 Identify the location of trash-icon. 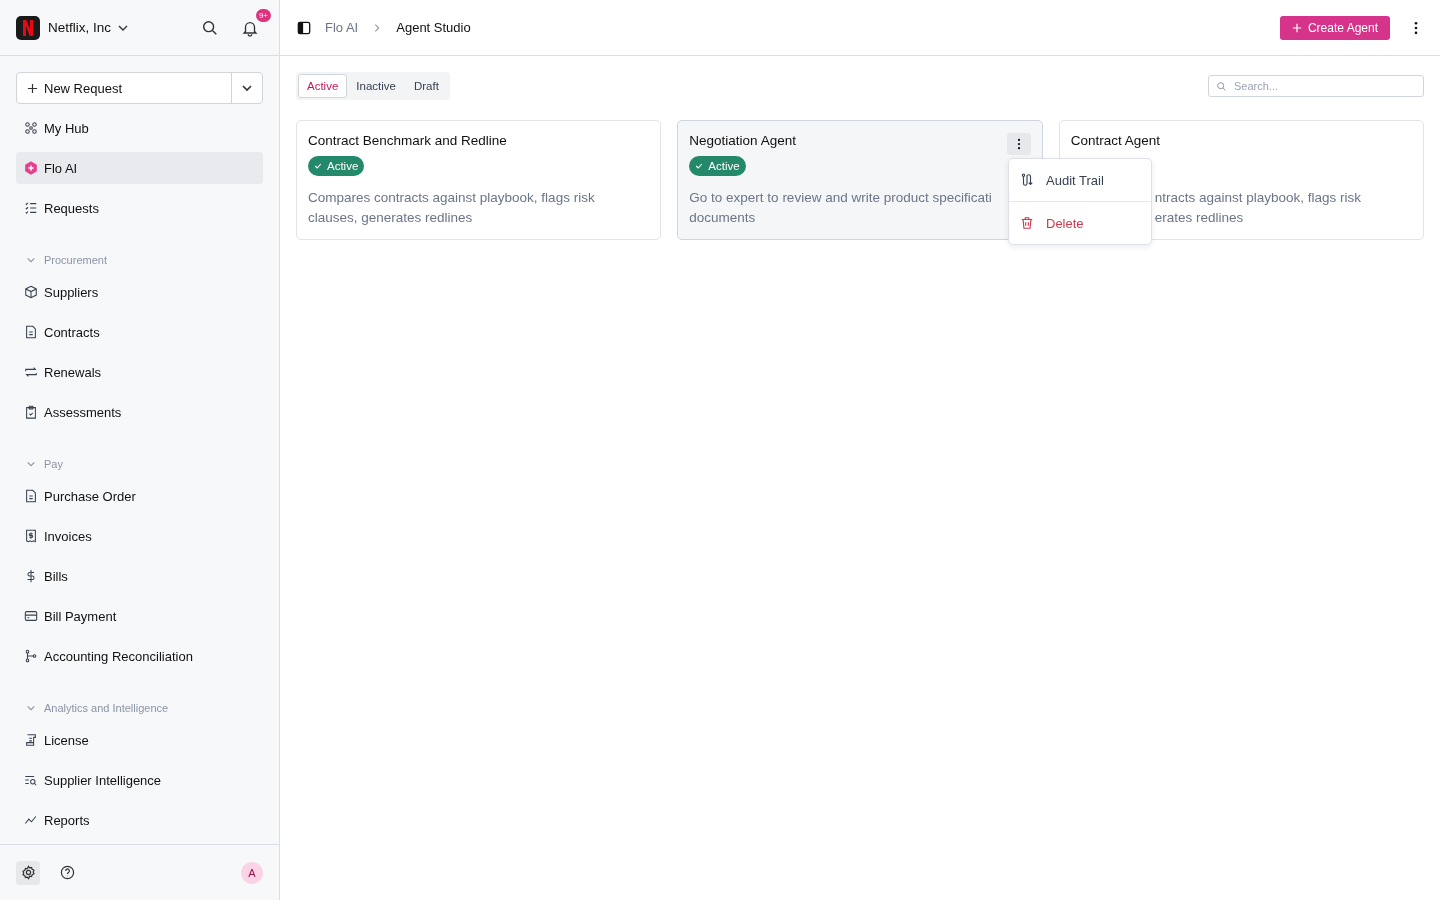
(1027, 223).